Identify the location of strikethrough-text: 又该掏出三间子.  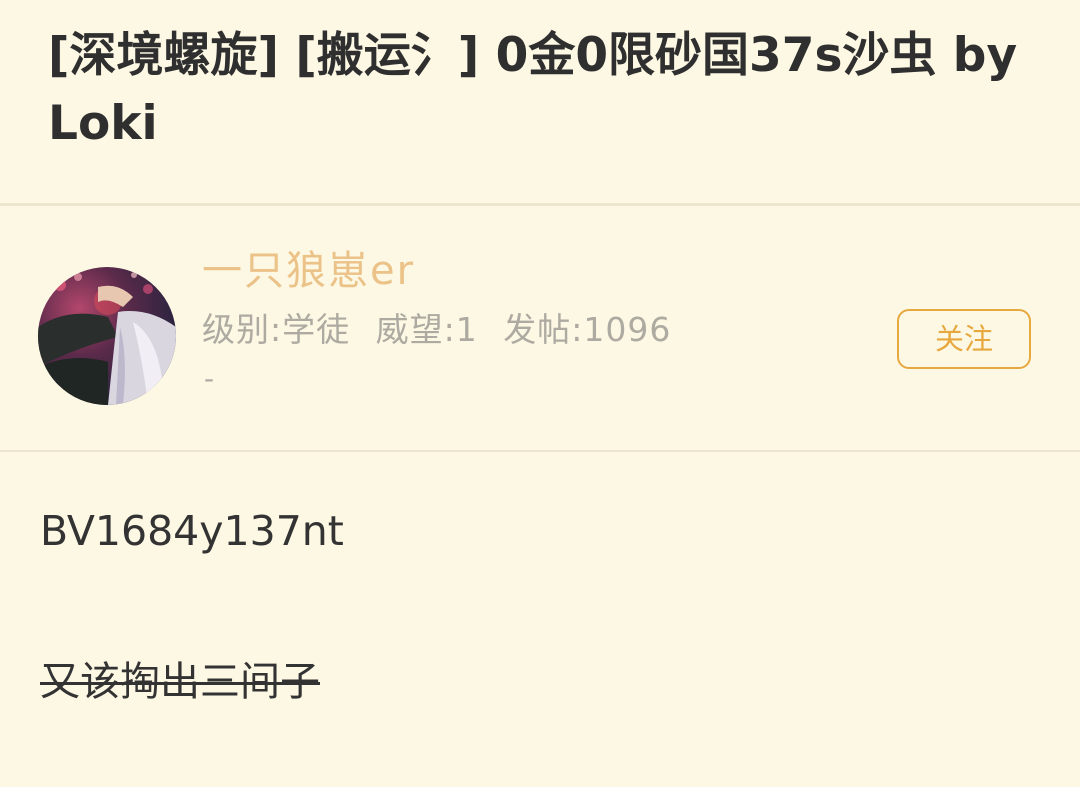
(180, 682).